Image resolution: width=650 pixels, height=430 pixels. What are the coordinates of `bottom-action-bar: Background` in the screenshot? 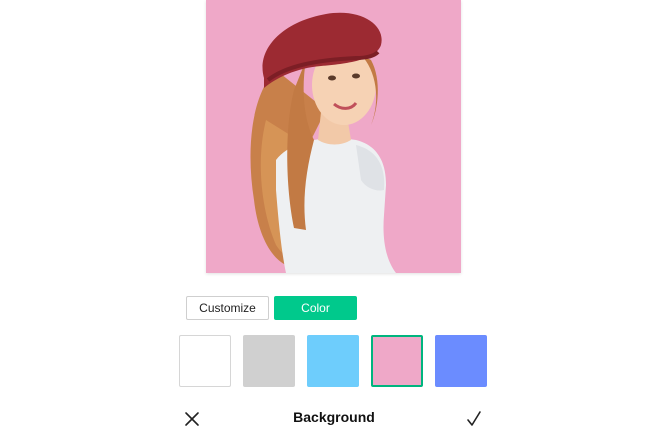 It's located at (325, 415).